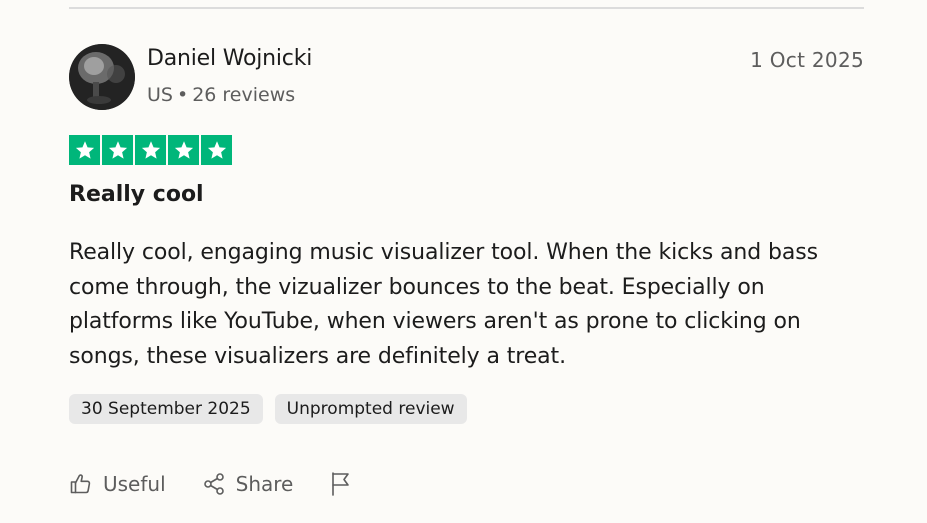  I want to click on author-meta: US • 26 reviews, so click(221, 95).